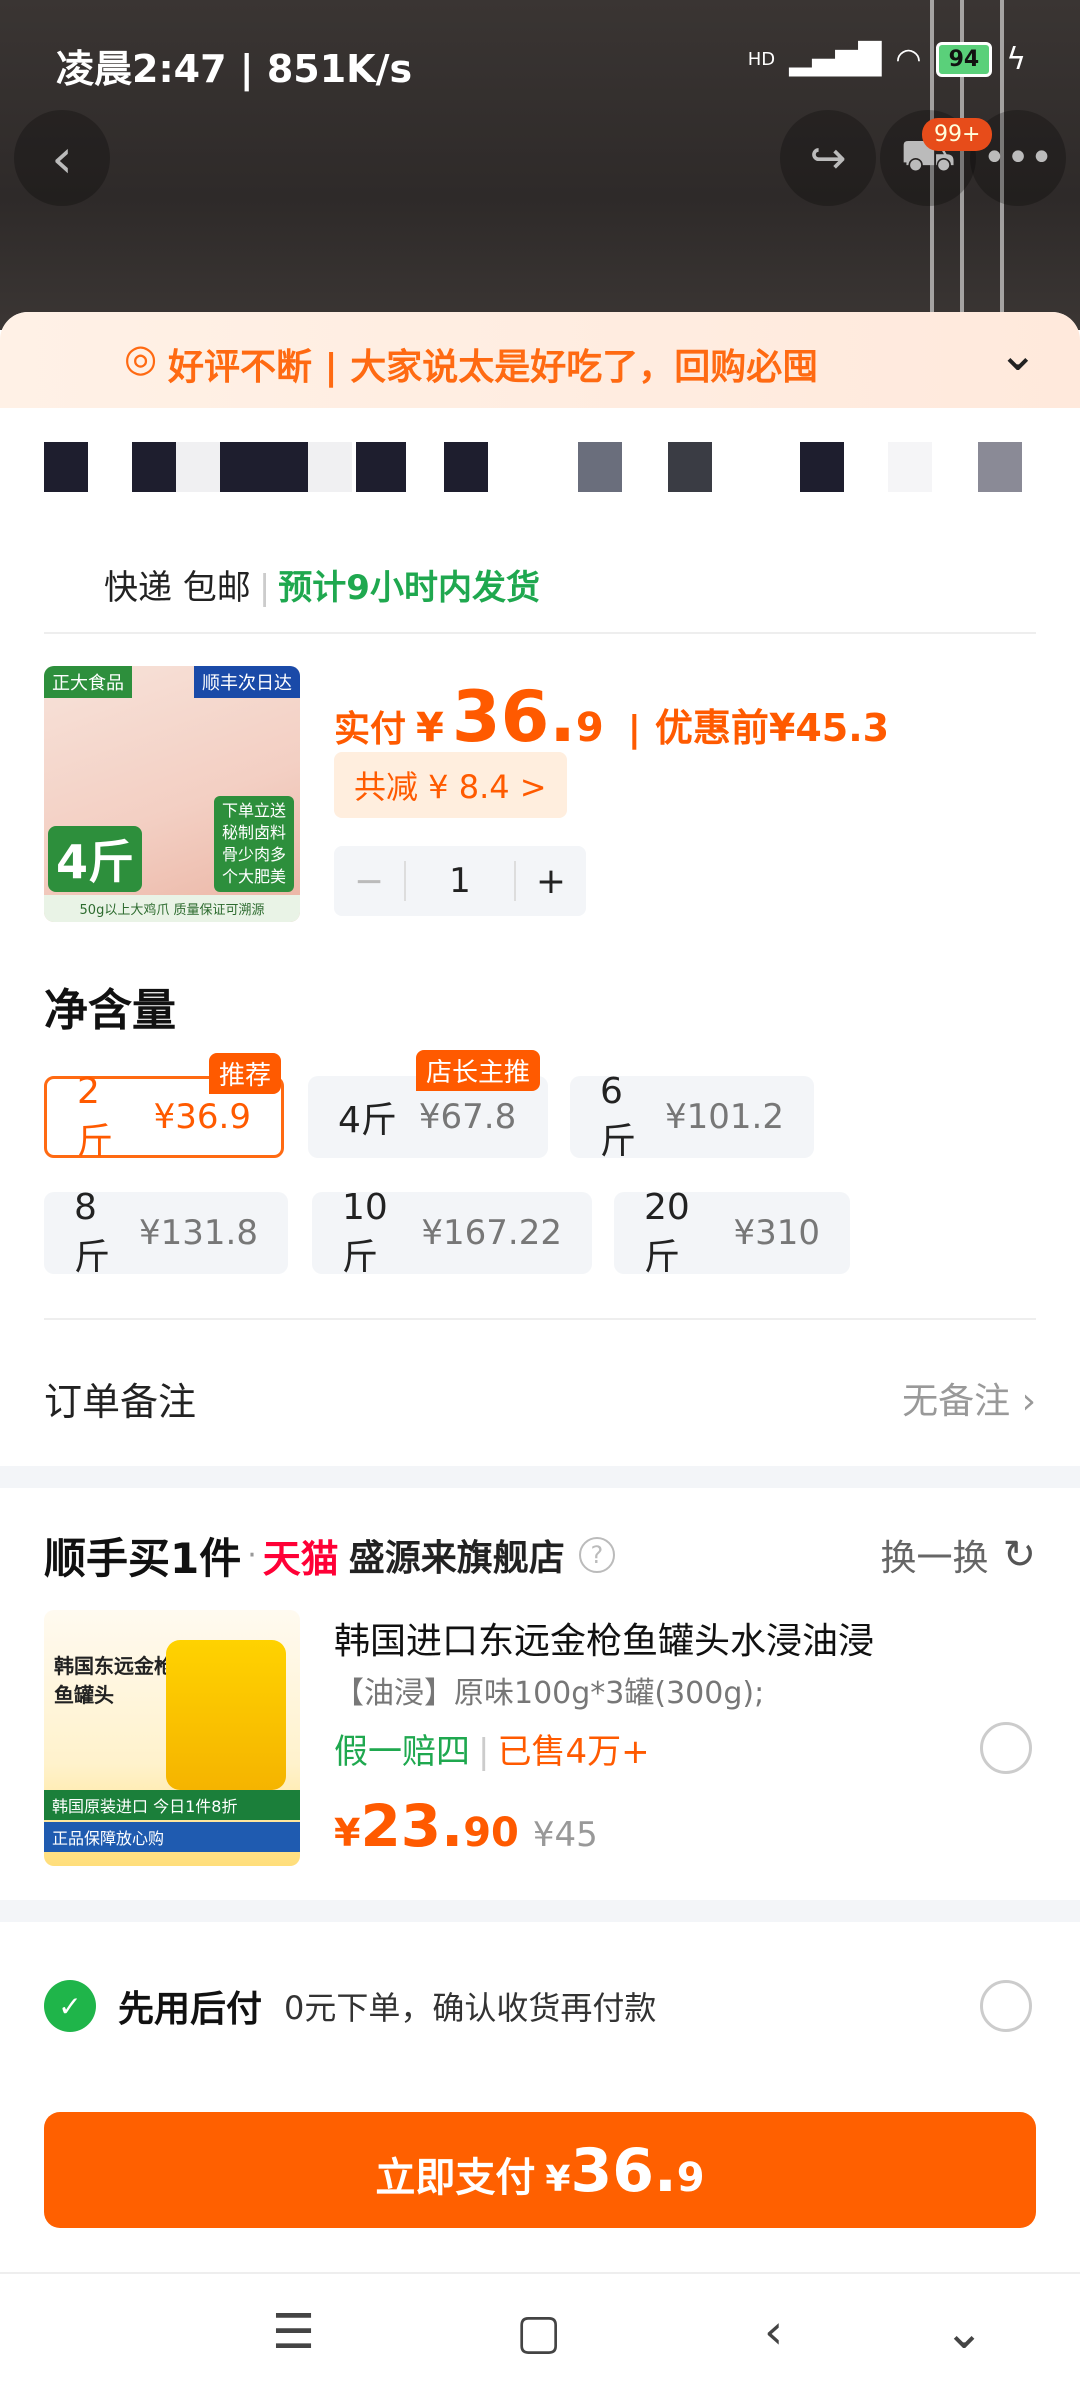  I want to click on quantity-value: 1, so click(460, 881).